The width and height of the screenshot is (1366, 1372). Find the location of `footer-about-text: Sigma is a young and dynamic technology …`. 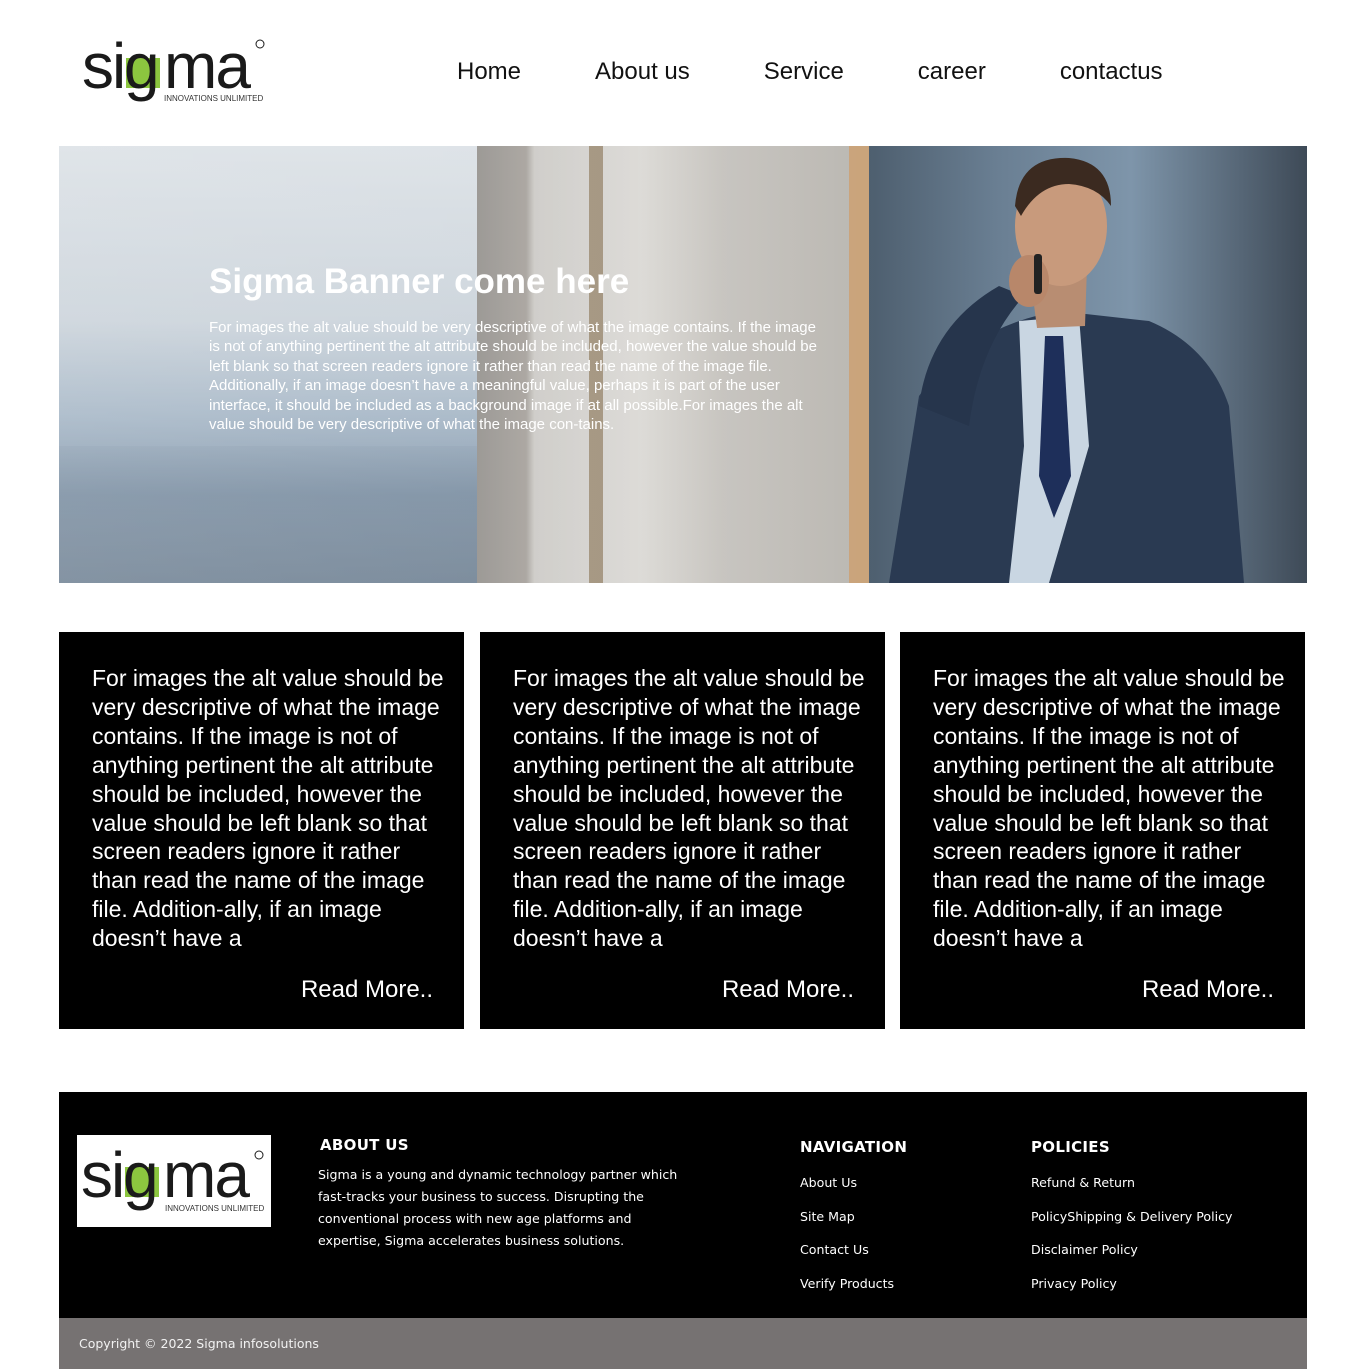

footer-about-text: Sigma is a young and dynamic technology … is located at coordinates (498, 1207).